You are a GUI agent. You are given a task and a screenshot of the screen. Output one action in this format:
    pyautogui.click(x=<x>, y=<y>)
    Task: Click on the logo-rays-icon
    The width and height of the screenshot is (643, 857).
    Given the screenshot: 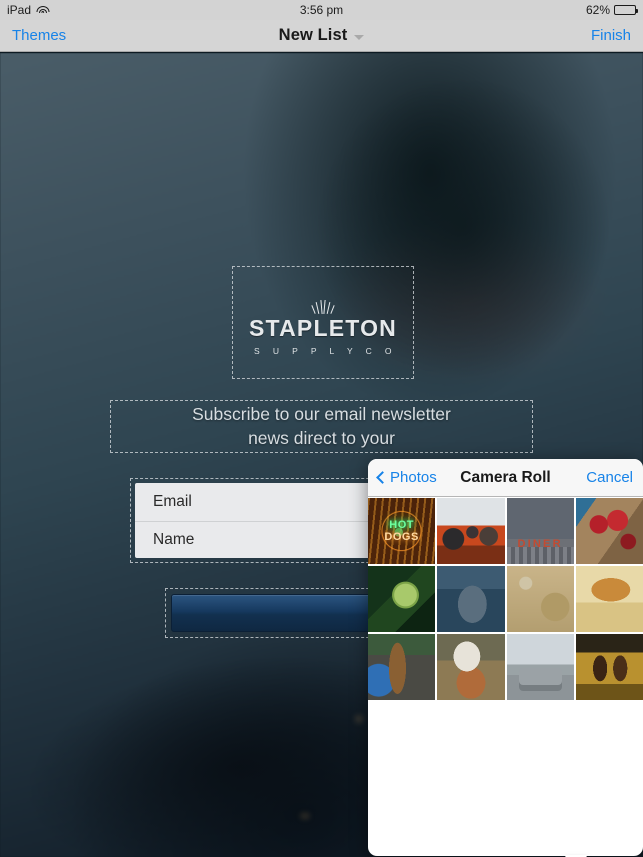 What is the action you would take?
    pyautogui.click(x=323, y=306)
    